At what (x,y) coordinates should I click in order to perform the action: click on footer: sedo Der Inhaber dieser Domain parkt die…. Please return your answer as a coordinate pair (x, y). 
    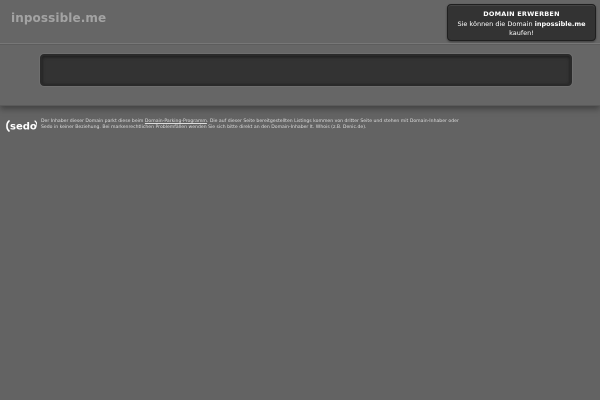
    Looking at the image, I should click on (240, 127).